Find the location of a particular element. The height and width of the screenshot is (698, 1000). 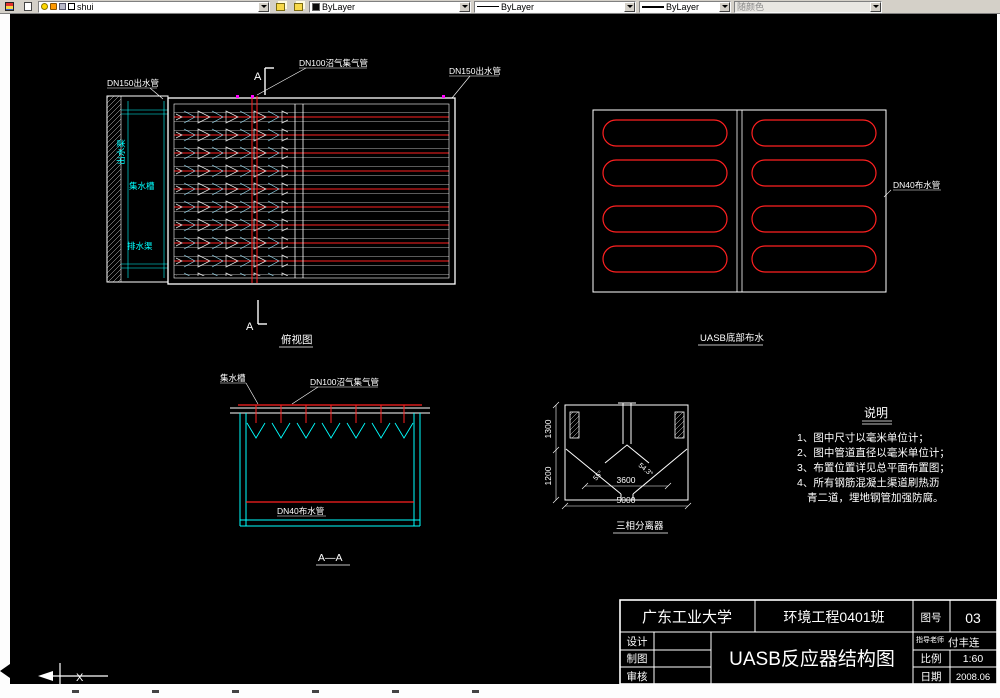

color-dropdown: ByLayer is located at coordinates (390, 6).